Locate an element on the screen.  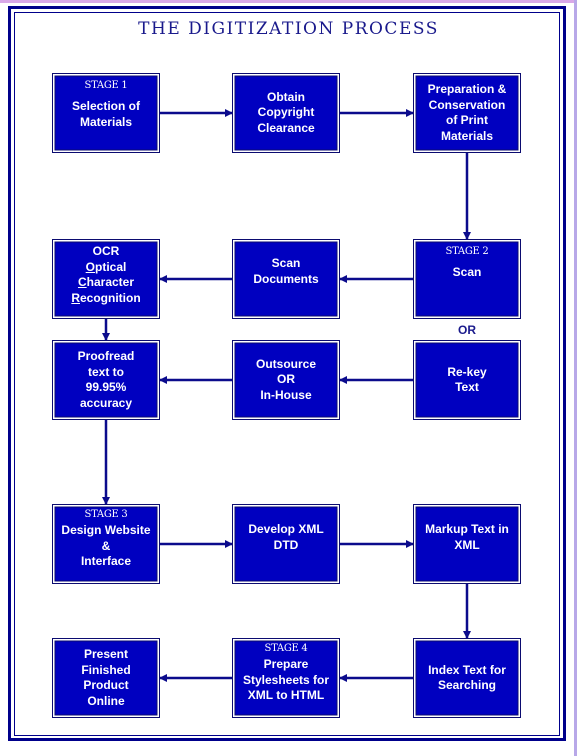
node-label-line: Obtain is located at coordinates (286, 96).